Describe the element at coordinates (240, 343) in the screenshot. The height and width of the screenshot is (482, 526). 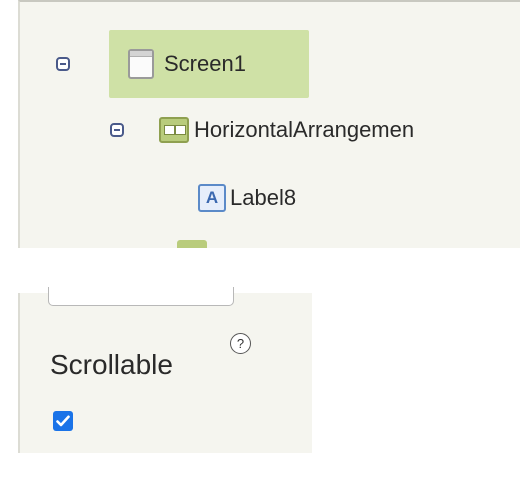
I see `help-icon: ?` at that location.